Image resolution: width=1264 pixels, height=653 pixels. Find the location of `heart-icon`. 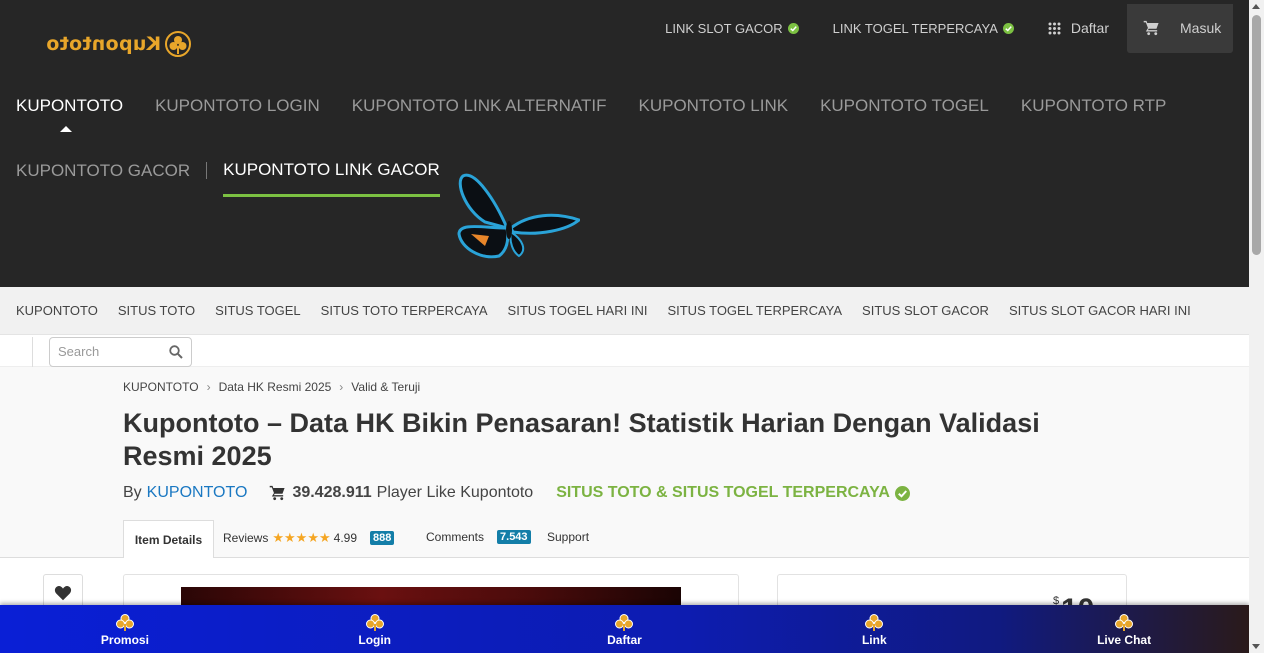

heart-icon is located at coordinates (63, 593).